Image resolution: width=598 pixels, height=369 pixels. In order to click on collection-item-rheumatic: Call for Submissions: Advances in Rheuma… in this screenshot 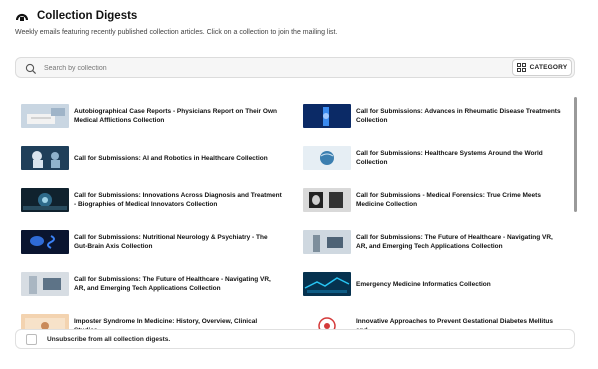, I will do `click(433, 116)`.